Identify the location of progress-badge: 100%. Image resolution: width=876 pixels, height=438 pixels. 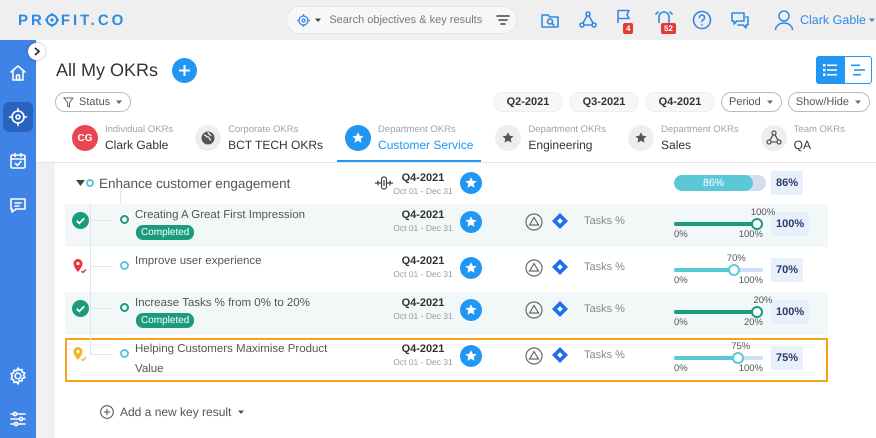
(790, 312).